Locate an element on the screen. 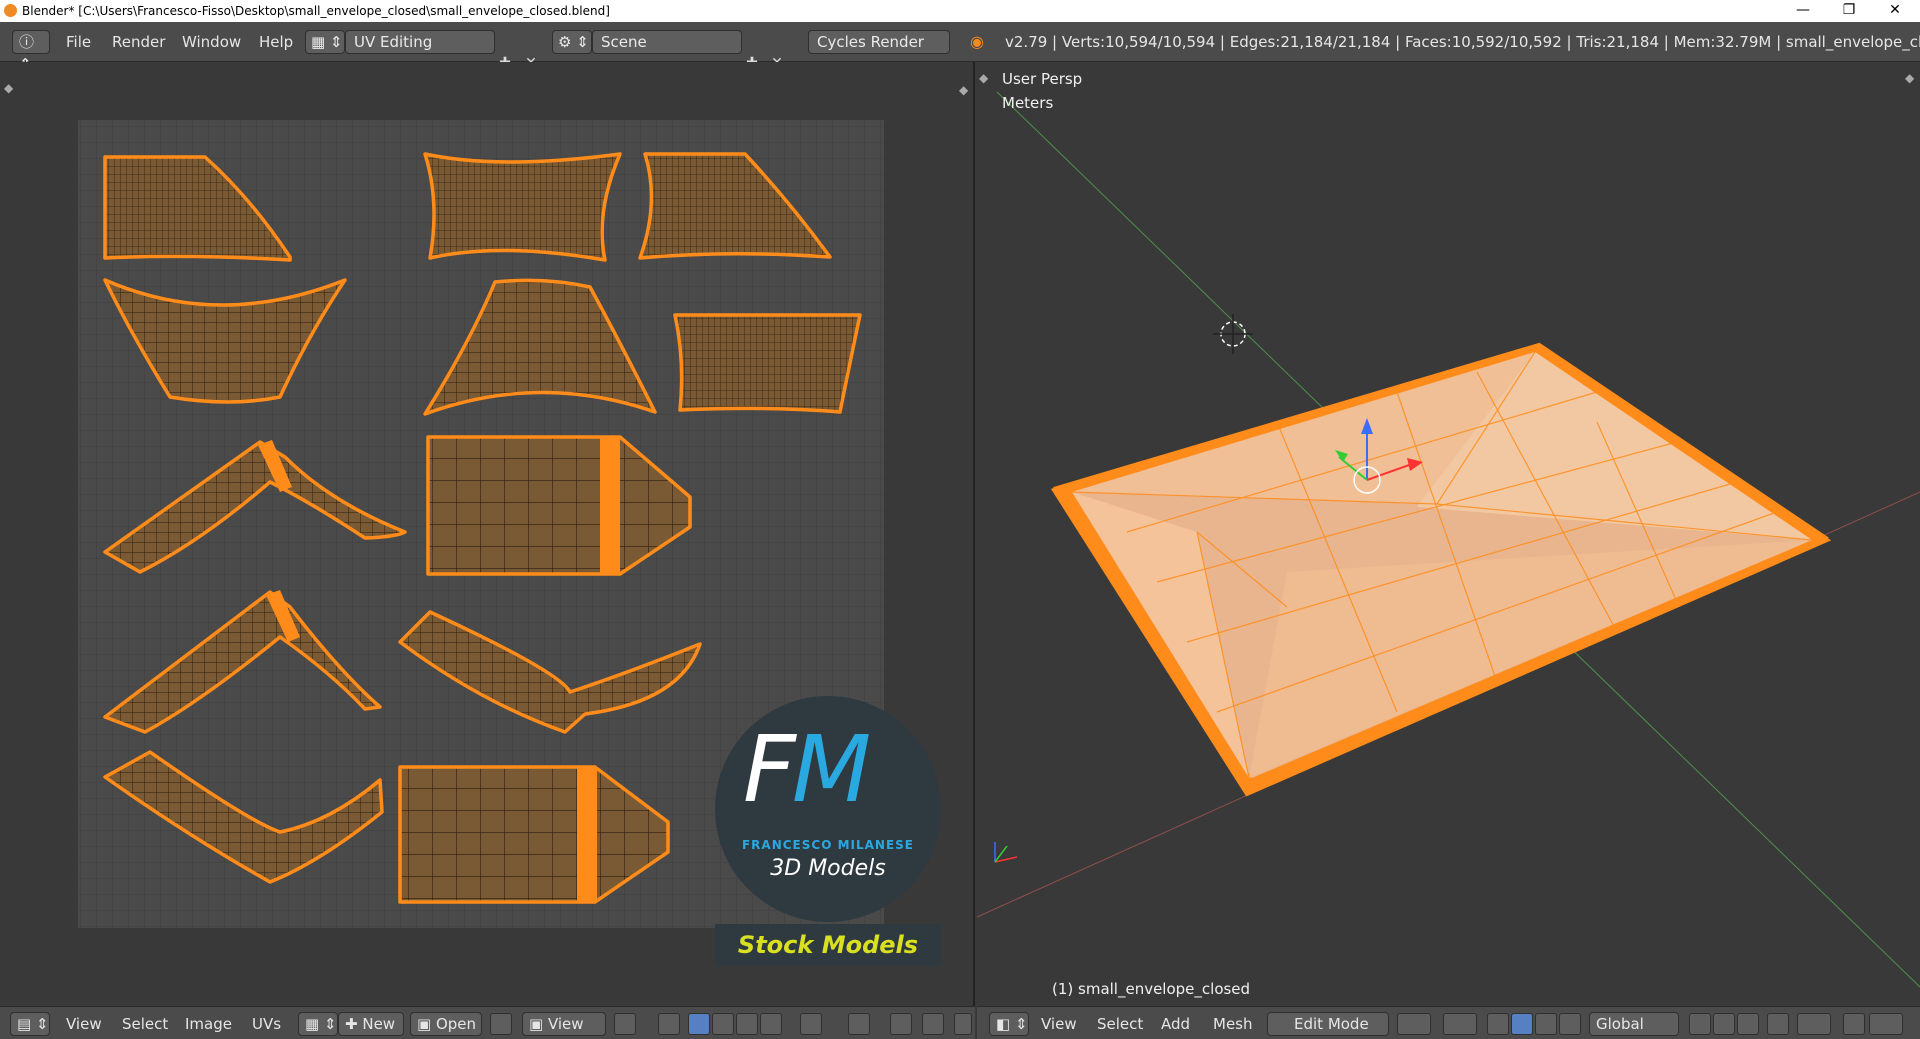  menu-window: Window is located at coordinates (211, 42).